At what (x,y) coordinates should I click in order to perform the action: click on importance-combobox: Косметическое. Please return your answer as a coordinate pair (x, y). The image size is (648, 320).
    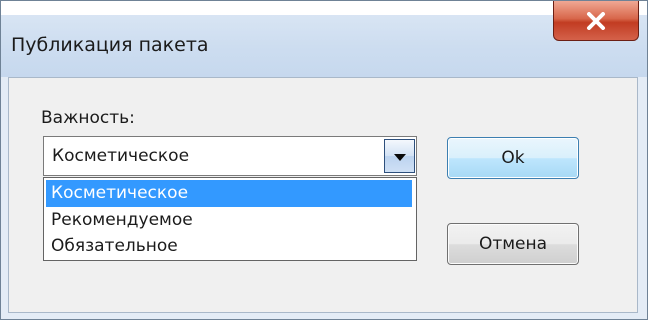
    Looking at the image, I should click on (230, 156).